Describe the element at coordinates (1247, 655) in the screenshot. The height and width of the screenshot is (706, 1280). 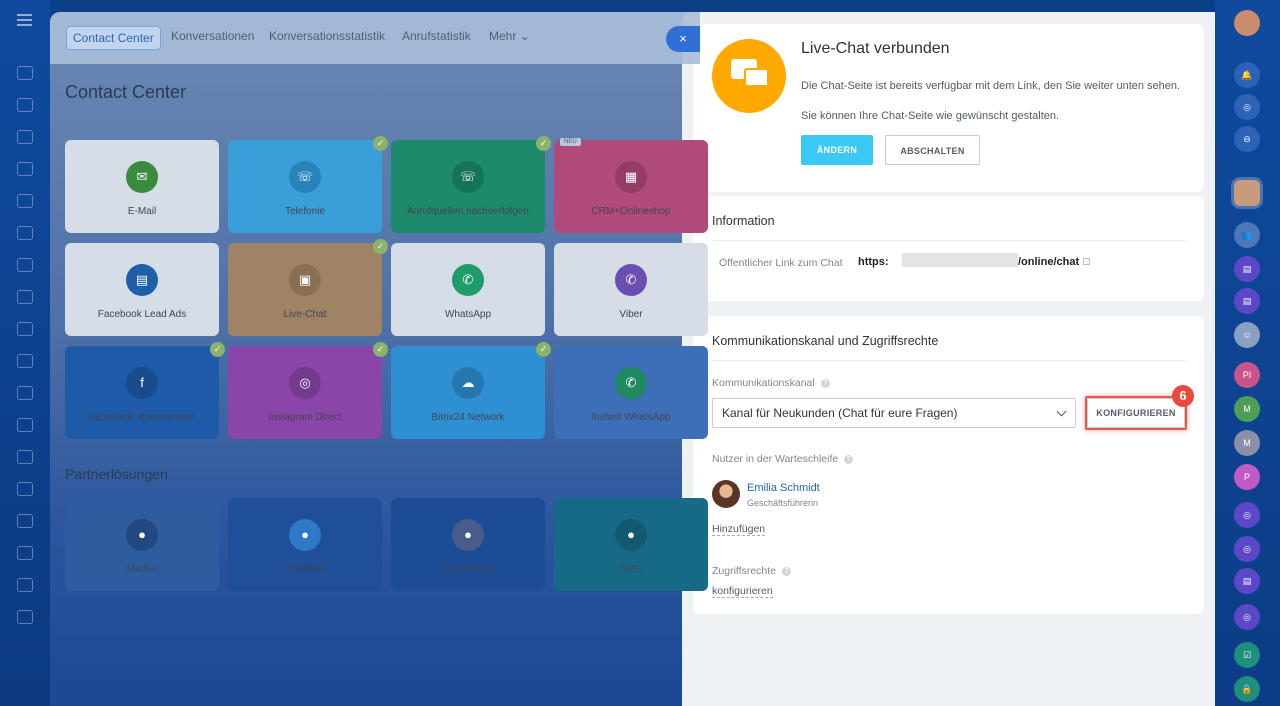
I see `task-icon: ☑` at that location.